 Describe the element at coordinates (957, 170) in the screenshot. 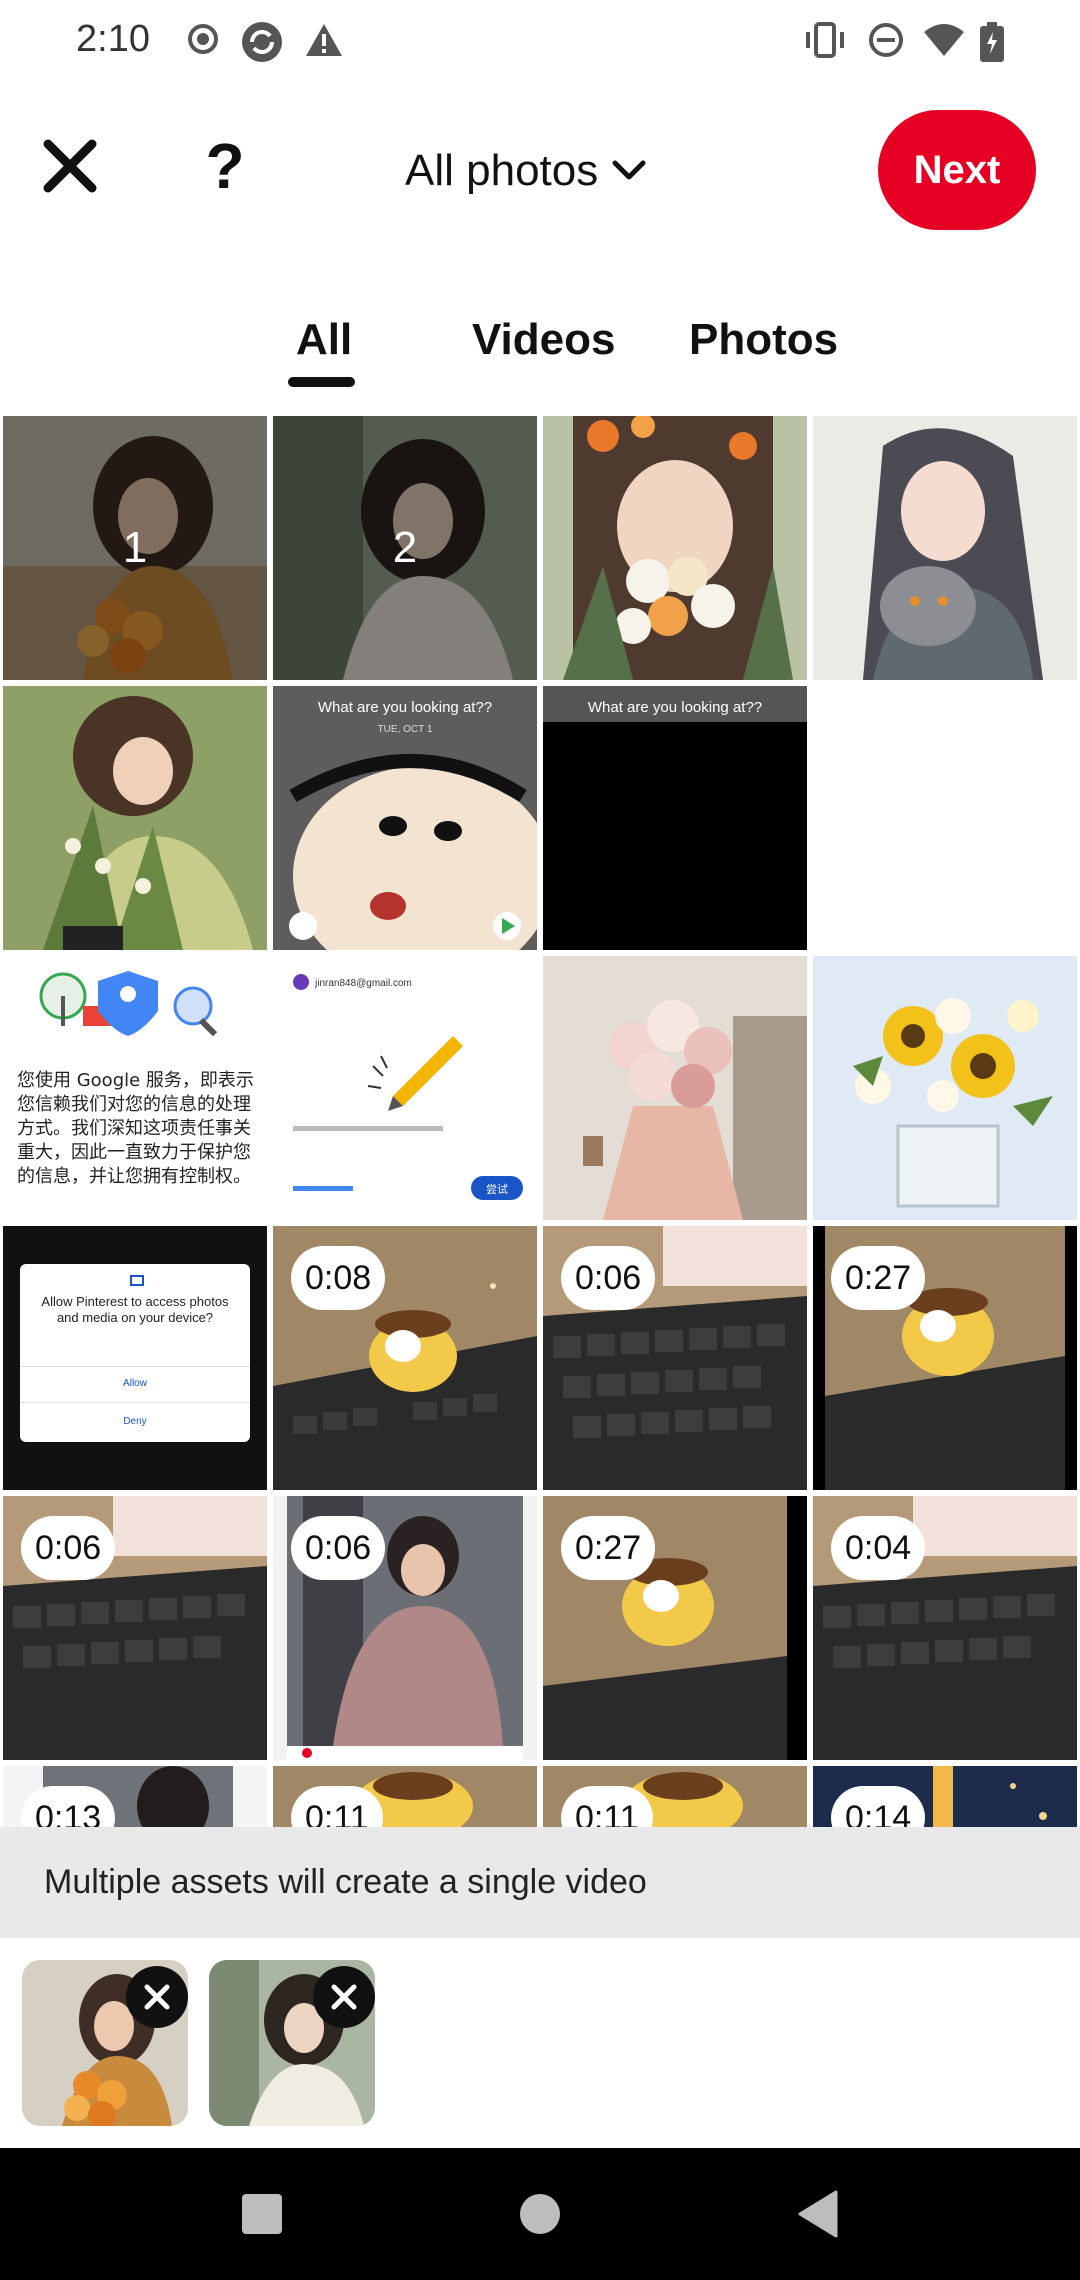

I see `next-button: Next` at that location.